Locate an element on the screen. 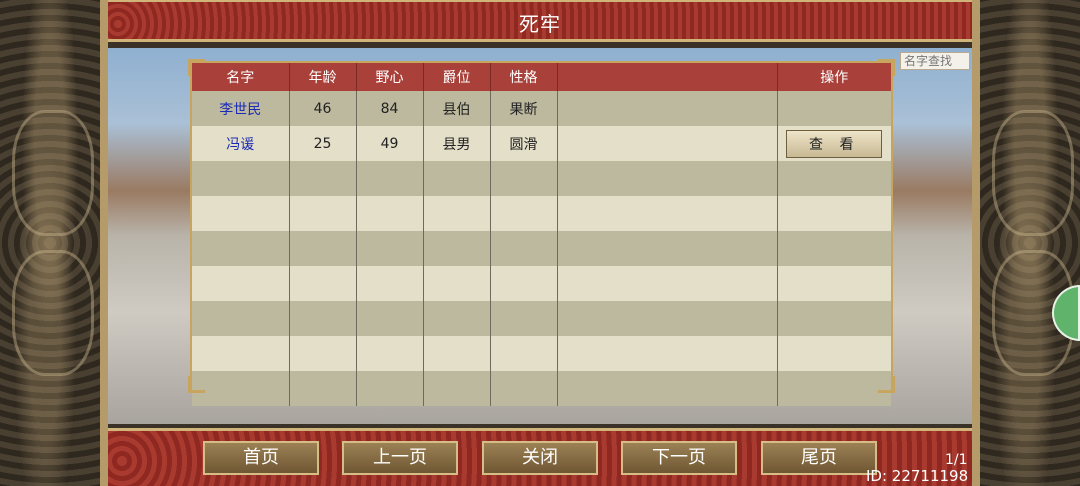 This screenshot has height=486, width=1080. cell-age: 25 is located at coordinates (323, 143).